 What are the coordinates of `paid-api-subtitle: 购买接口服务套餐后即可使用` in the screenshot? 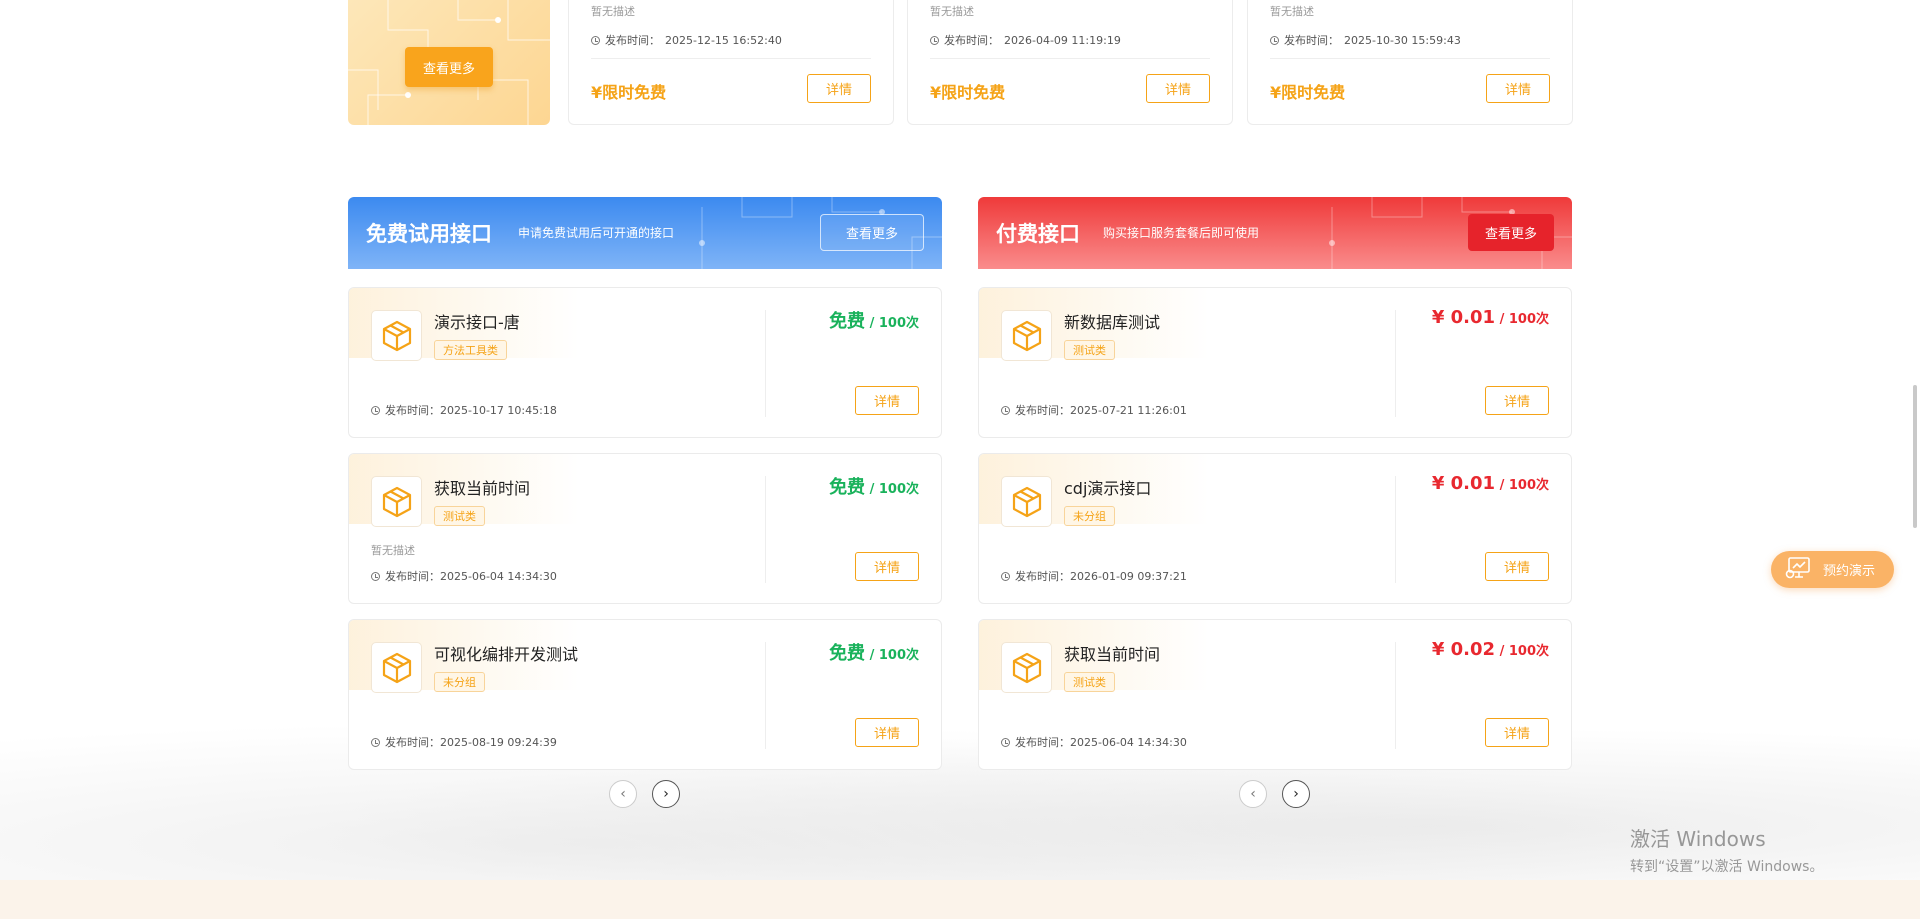 It's located at (1181, 233).